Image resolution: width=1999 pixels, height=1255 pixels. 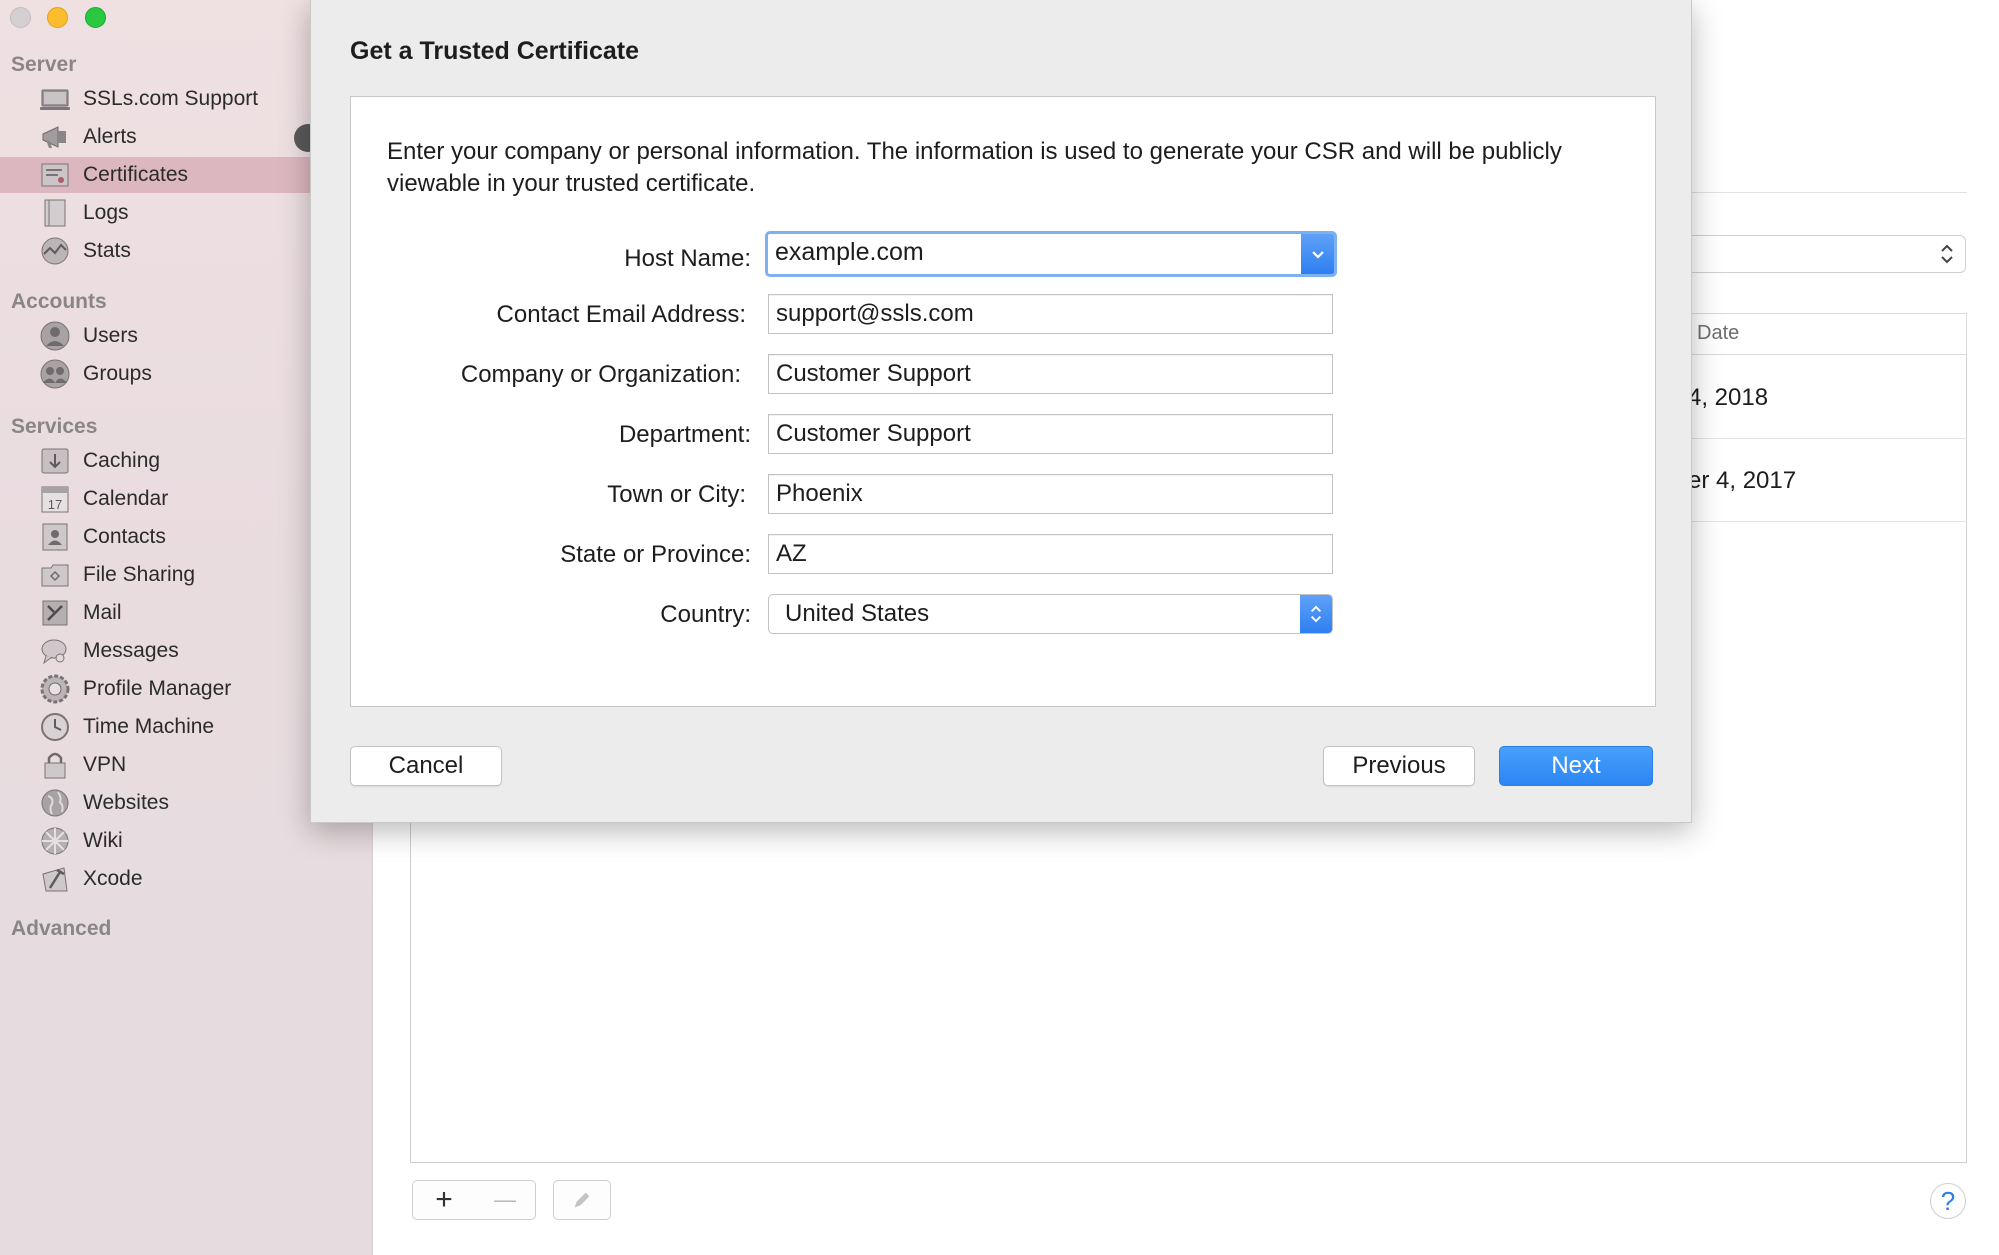 I want to click on column-header-date: Date, so click(x=1718, y=333).